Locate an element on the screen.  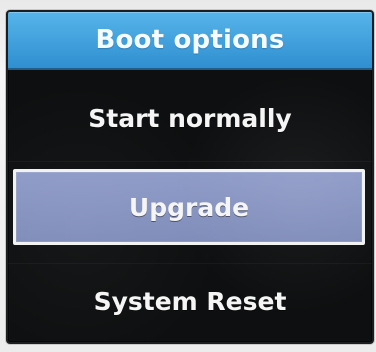
menu-item-label: Upgrade is located at coordinates (189, 207).